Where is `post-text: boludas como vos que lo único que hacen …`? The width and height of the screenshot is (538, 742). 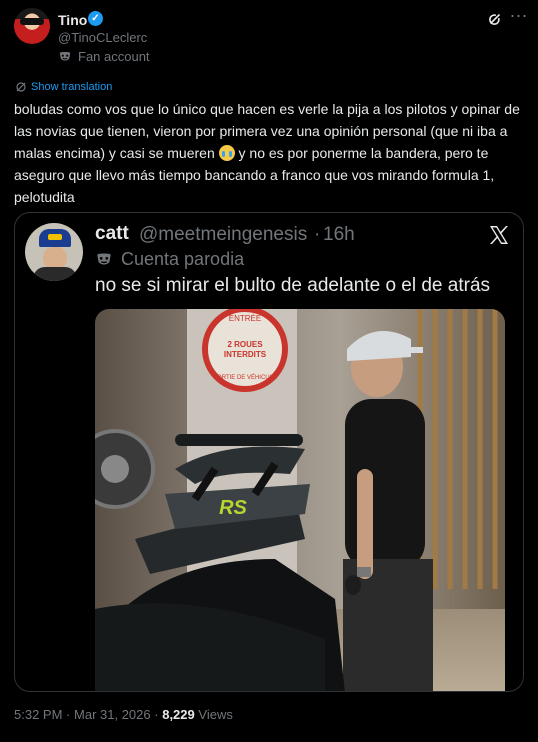 post-text: boludas como vos que lo único que hacen … is located at coordinates (270, 153).